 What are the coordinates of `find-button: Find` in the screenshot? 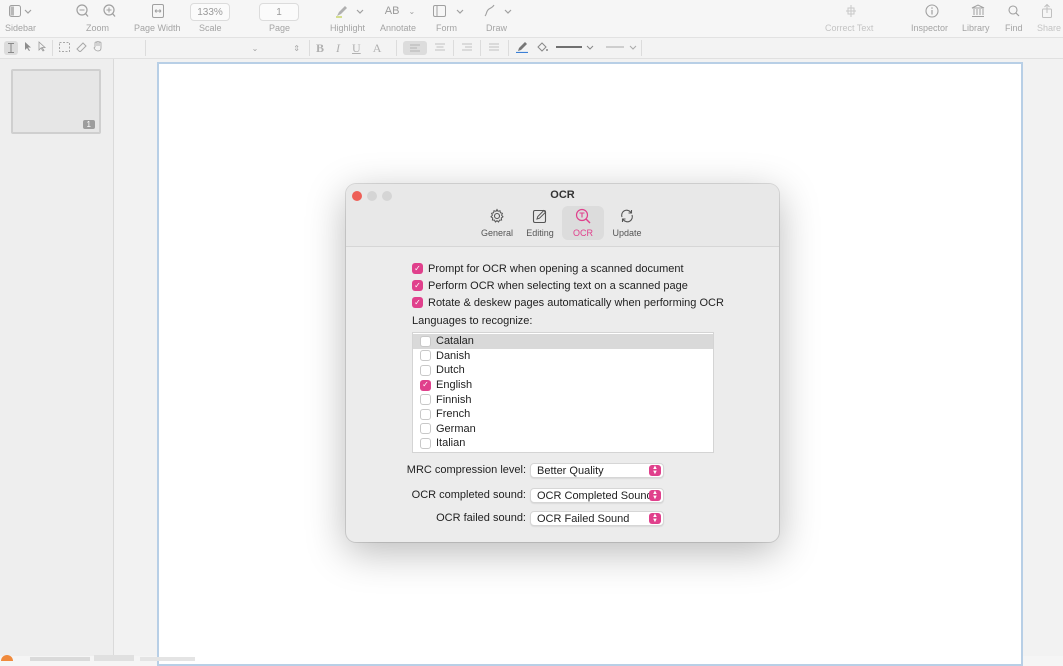 It's located at (1014, 18).